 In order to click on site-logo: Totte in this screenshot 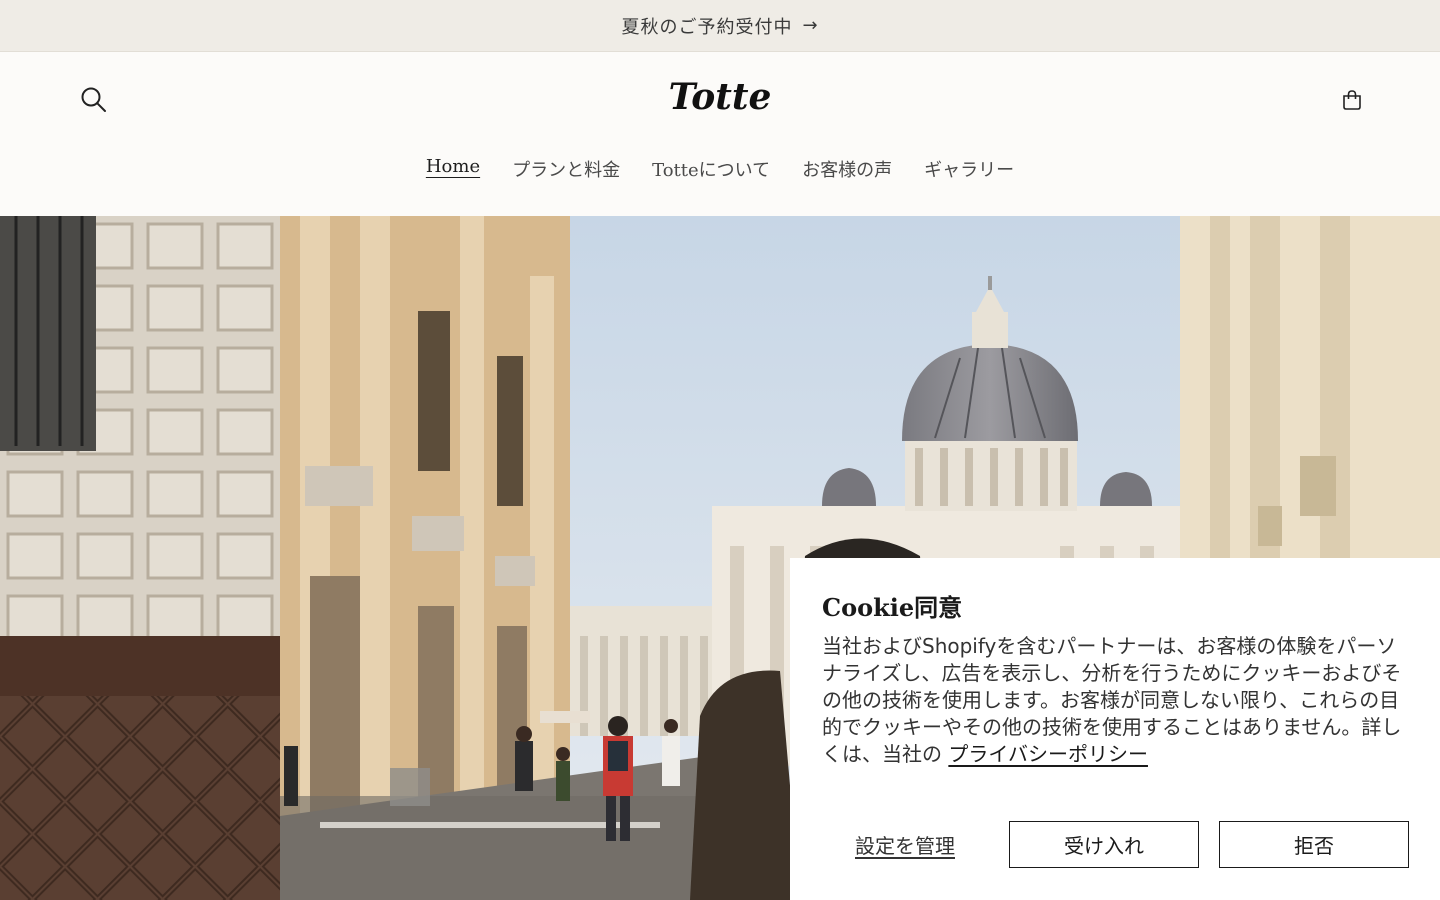, I will do `click(720, 97)`.